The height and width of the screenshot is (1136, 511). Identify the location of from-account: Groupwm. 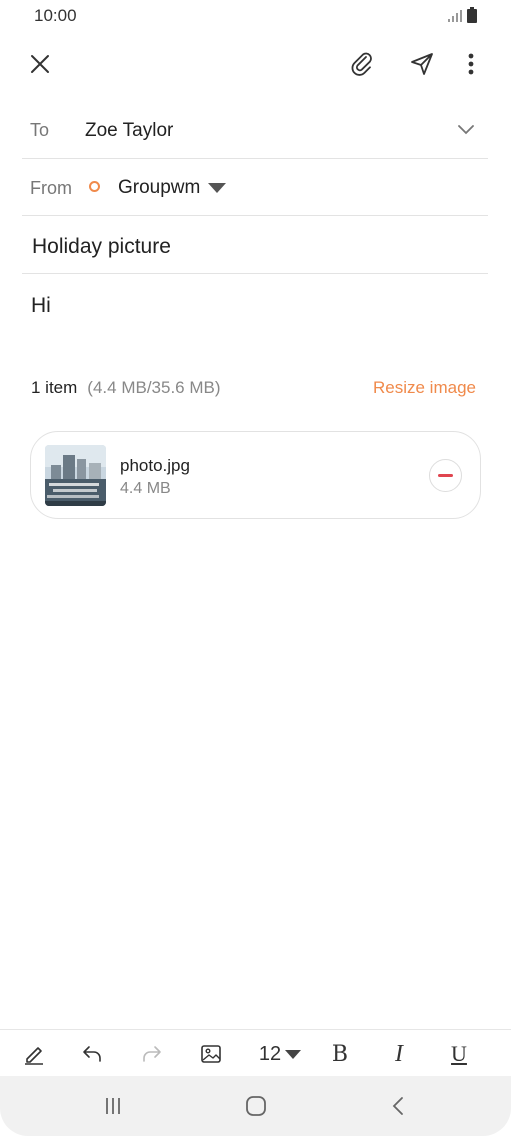
(159, 188).